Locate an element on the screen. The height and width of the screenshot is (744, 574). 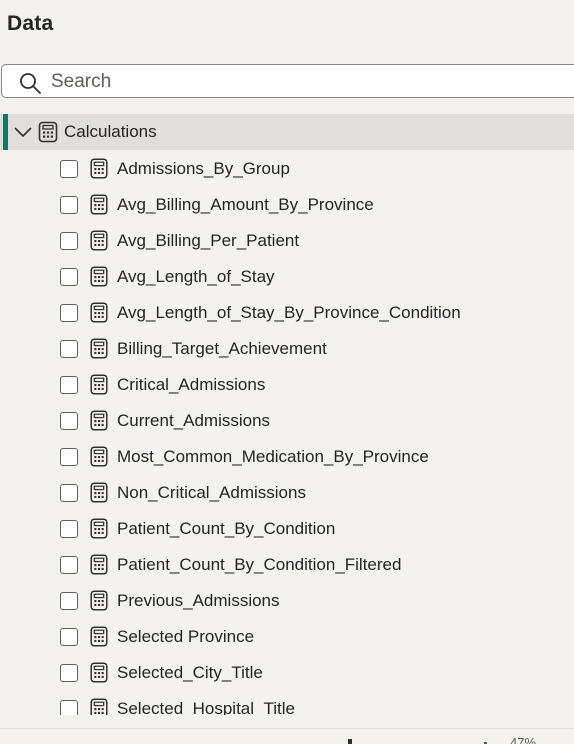
measure-item: Previous_Admissions is located at coordinates (287, 600).